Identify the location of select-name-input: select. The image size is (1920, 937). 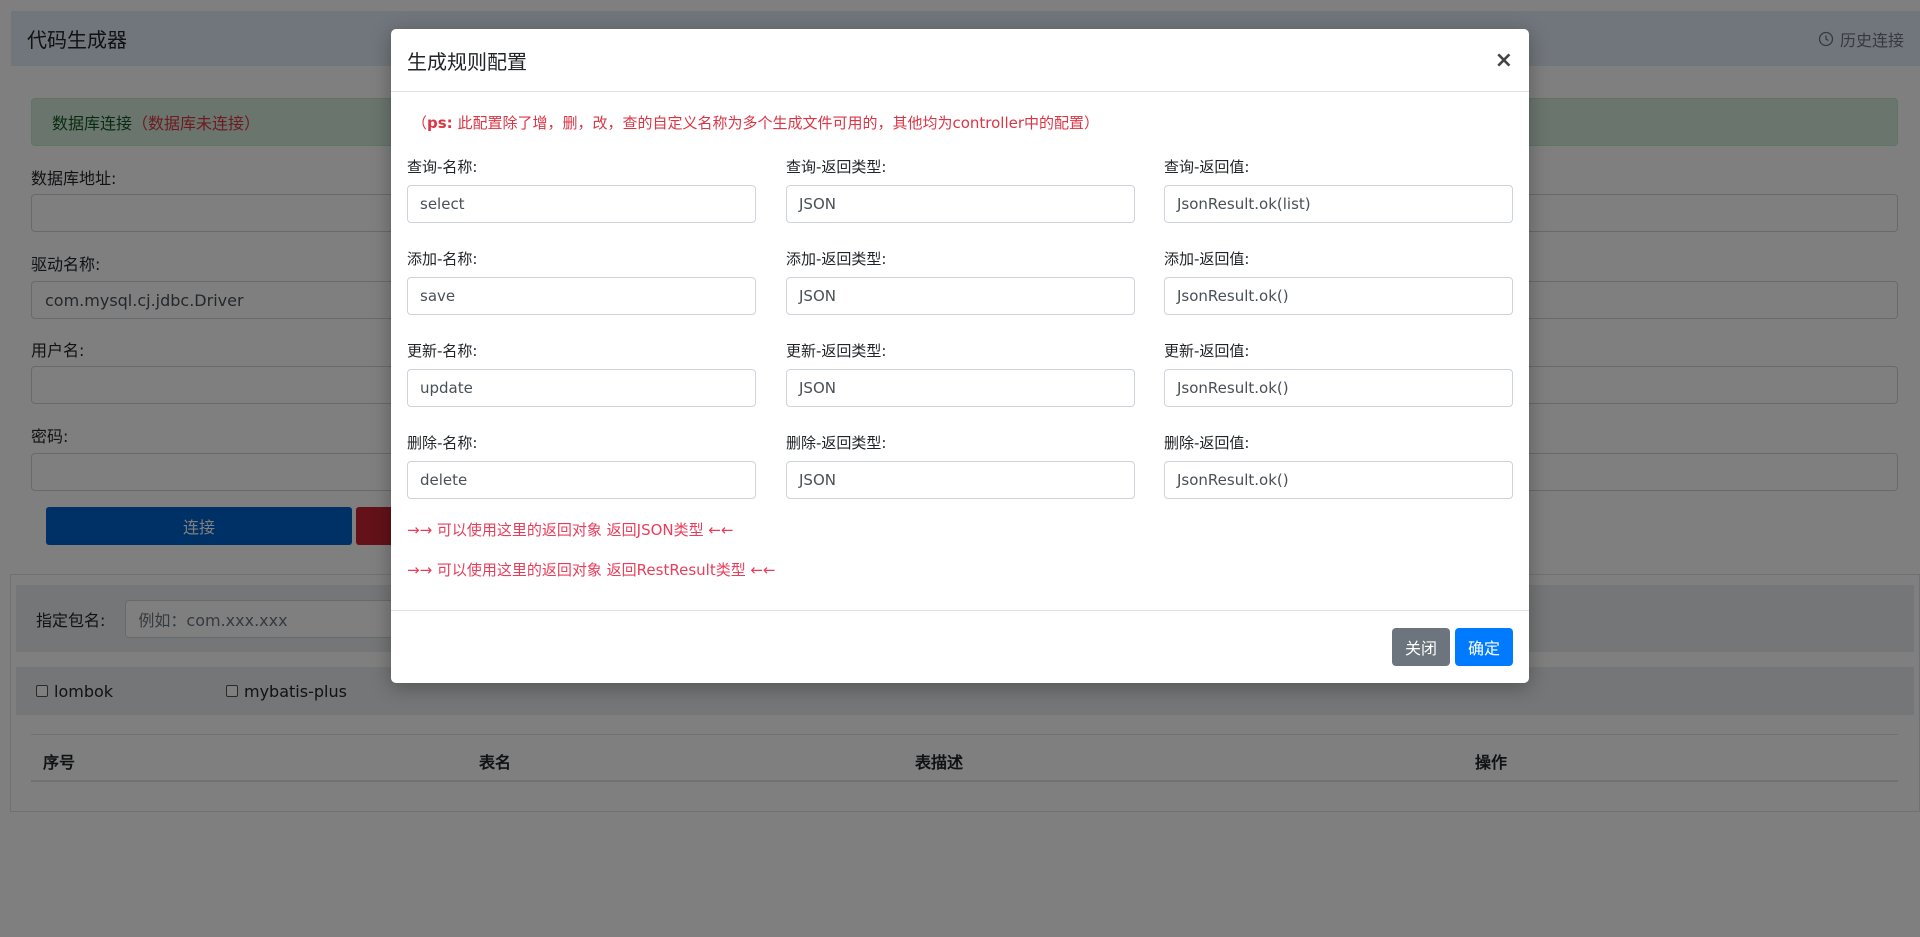
(581, 204).